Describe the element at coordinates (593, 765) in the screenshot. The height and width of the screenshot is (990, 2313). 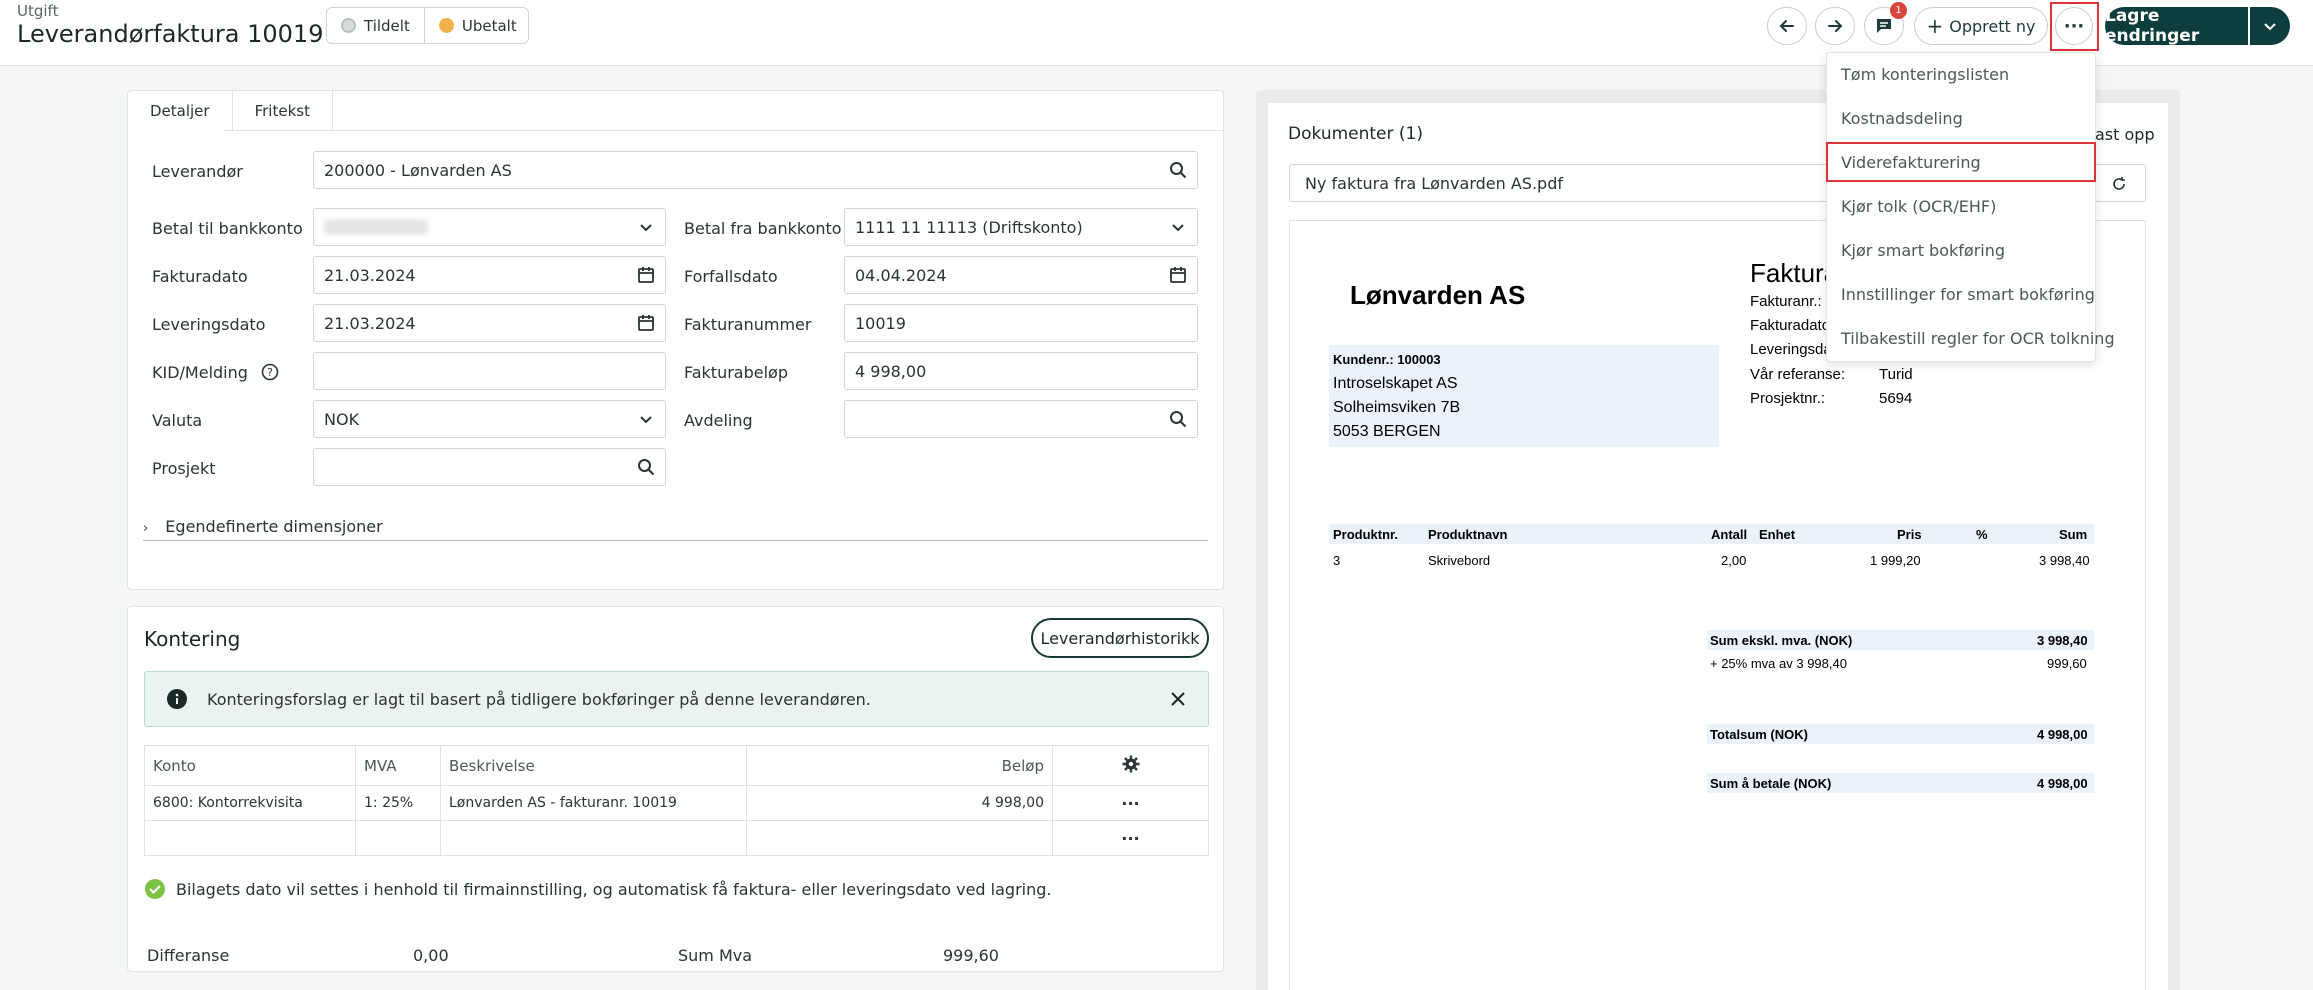
I see `column-beskrivelse: Beskrivelse` at that location.